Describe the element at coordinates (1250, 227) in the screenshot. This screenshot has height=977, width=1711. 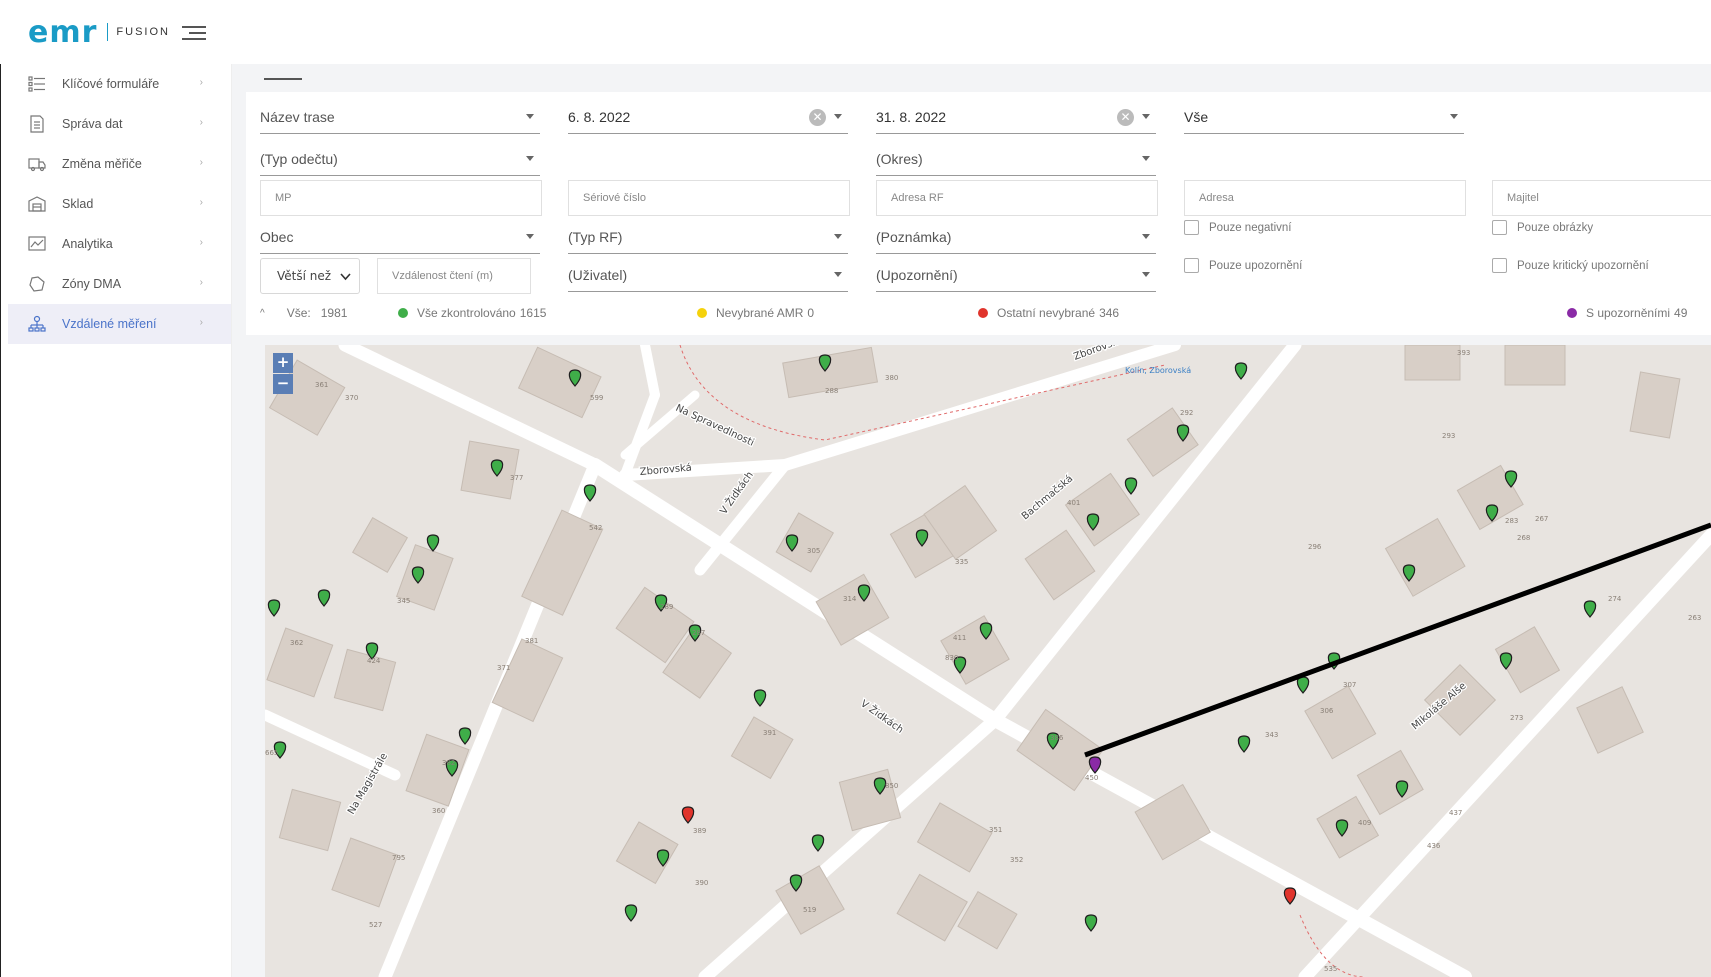
I see `only-negative-label: Pouze negativní` at that location.